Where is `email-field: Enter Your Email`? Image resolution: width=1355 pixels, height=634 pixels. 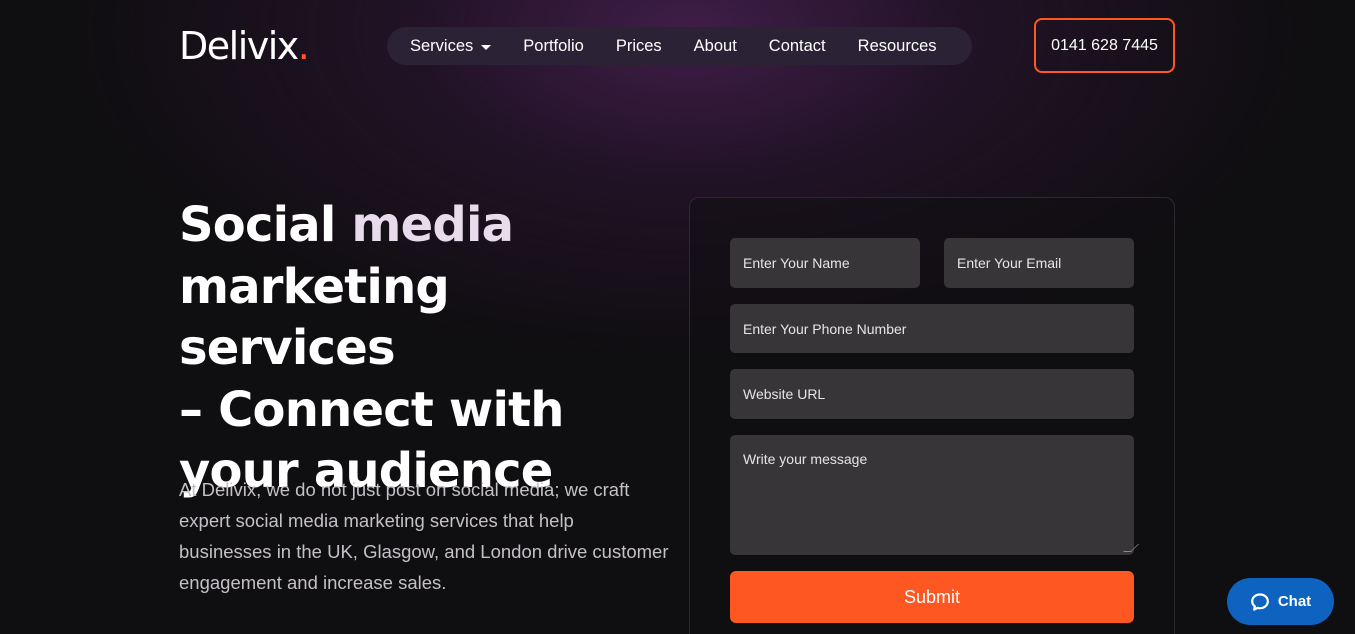
email-field: Enter Your Email is located at coordinates (1039, 263).